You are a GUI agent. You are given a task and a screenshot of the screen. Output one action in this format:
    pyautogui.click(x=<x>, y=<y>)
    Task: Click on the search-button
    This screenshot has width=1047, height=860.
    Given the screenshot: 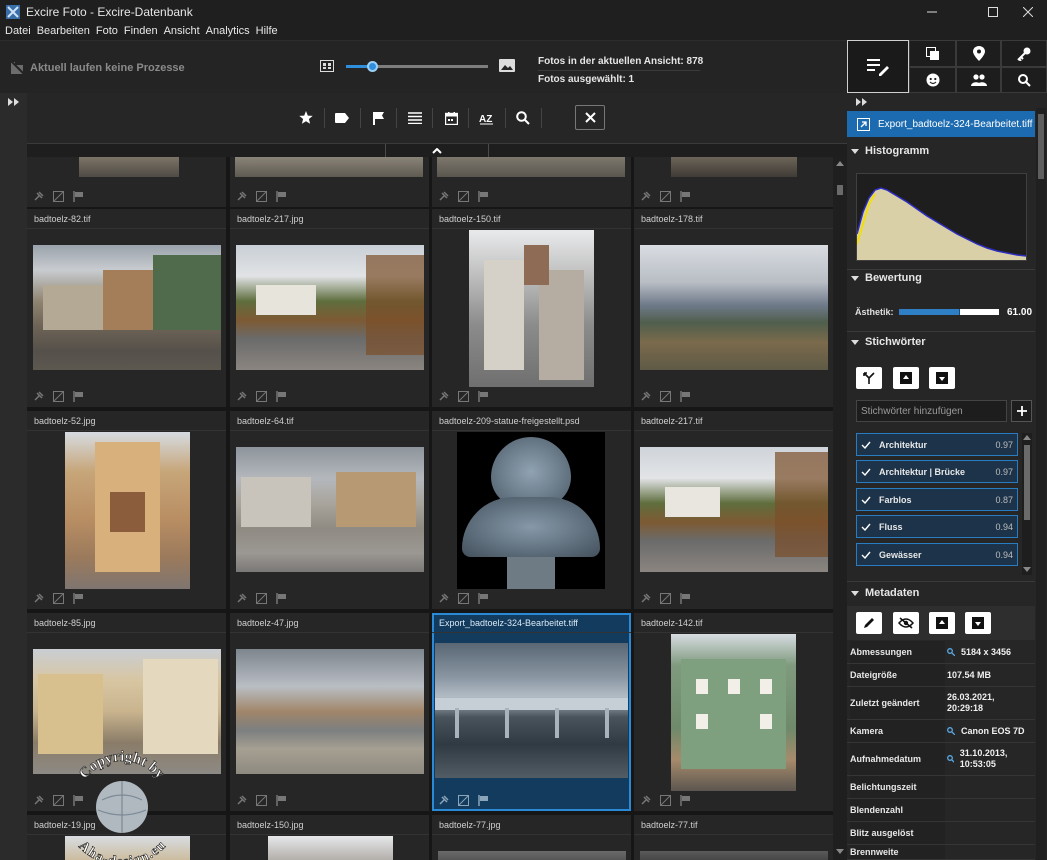 What is the action you would take?
    pyautogui.click(x=1024, y=80)
    